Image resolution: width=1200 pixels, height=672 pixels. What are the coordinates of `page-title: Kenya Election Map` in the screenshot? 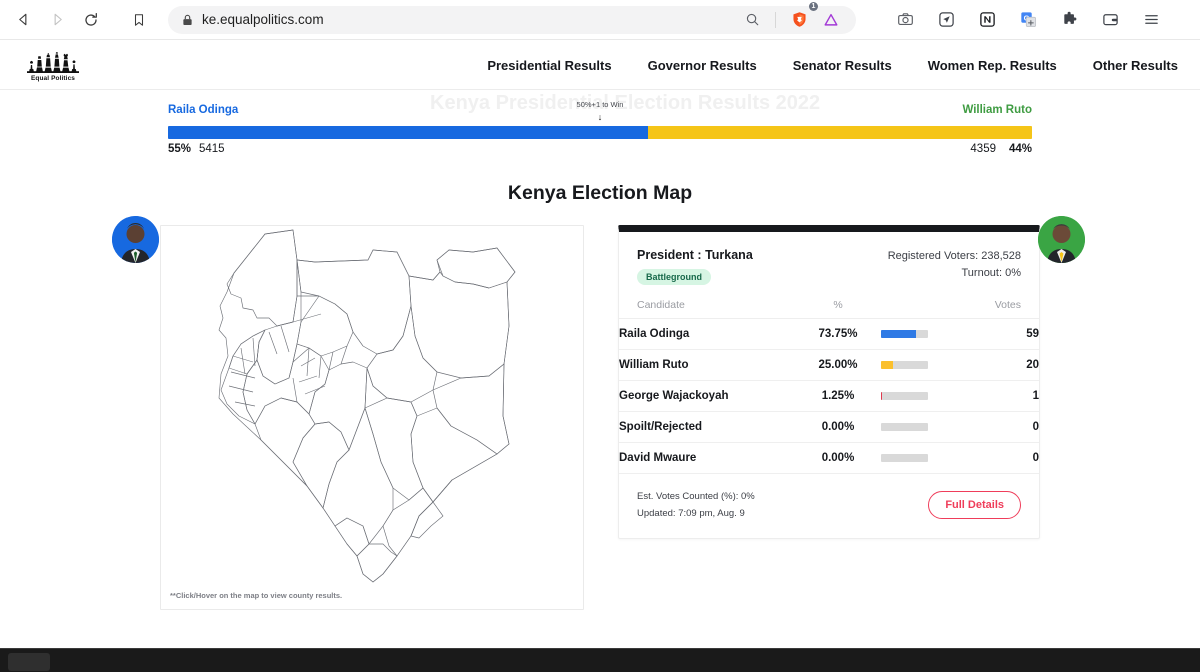 It's located at (600, 193).